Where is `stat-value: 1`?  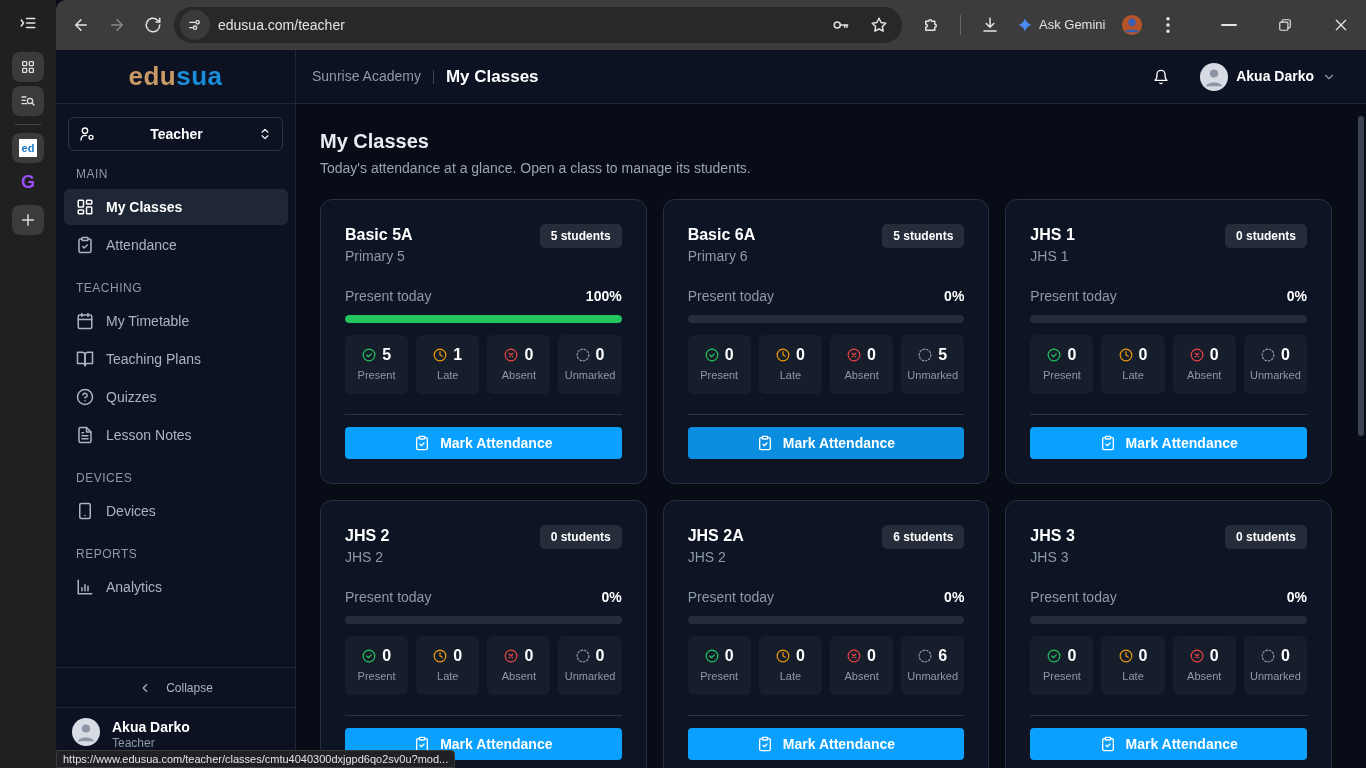
stat-value: 1 is located at coordinates (458, 355).